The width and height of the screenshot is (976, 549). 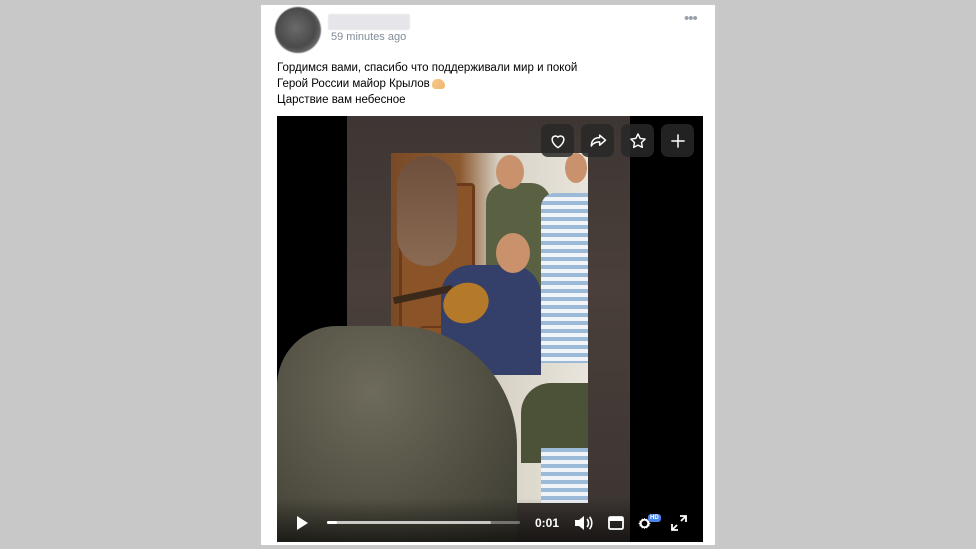 What do you see at coordinates (547, 523) in the screenshot?
I see `timecode: 0:01` at bounding box center [547, 523].